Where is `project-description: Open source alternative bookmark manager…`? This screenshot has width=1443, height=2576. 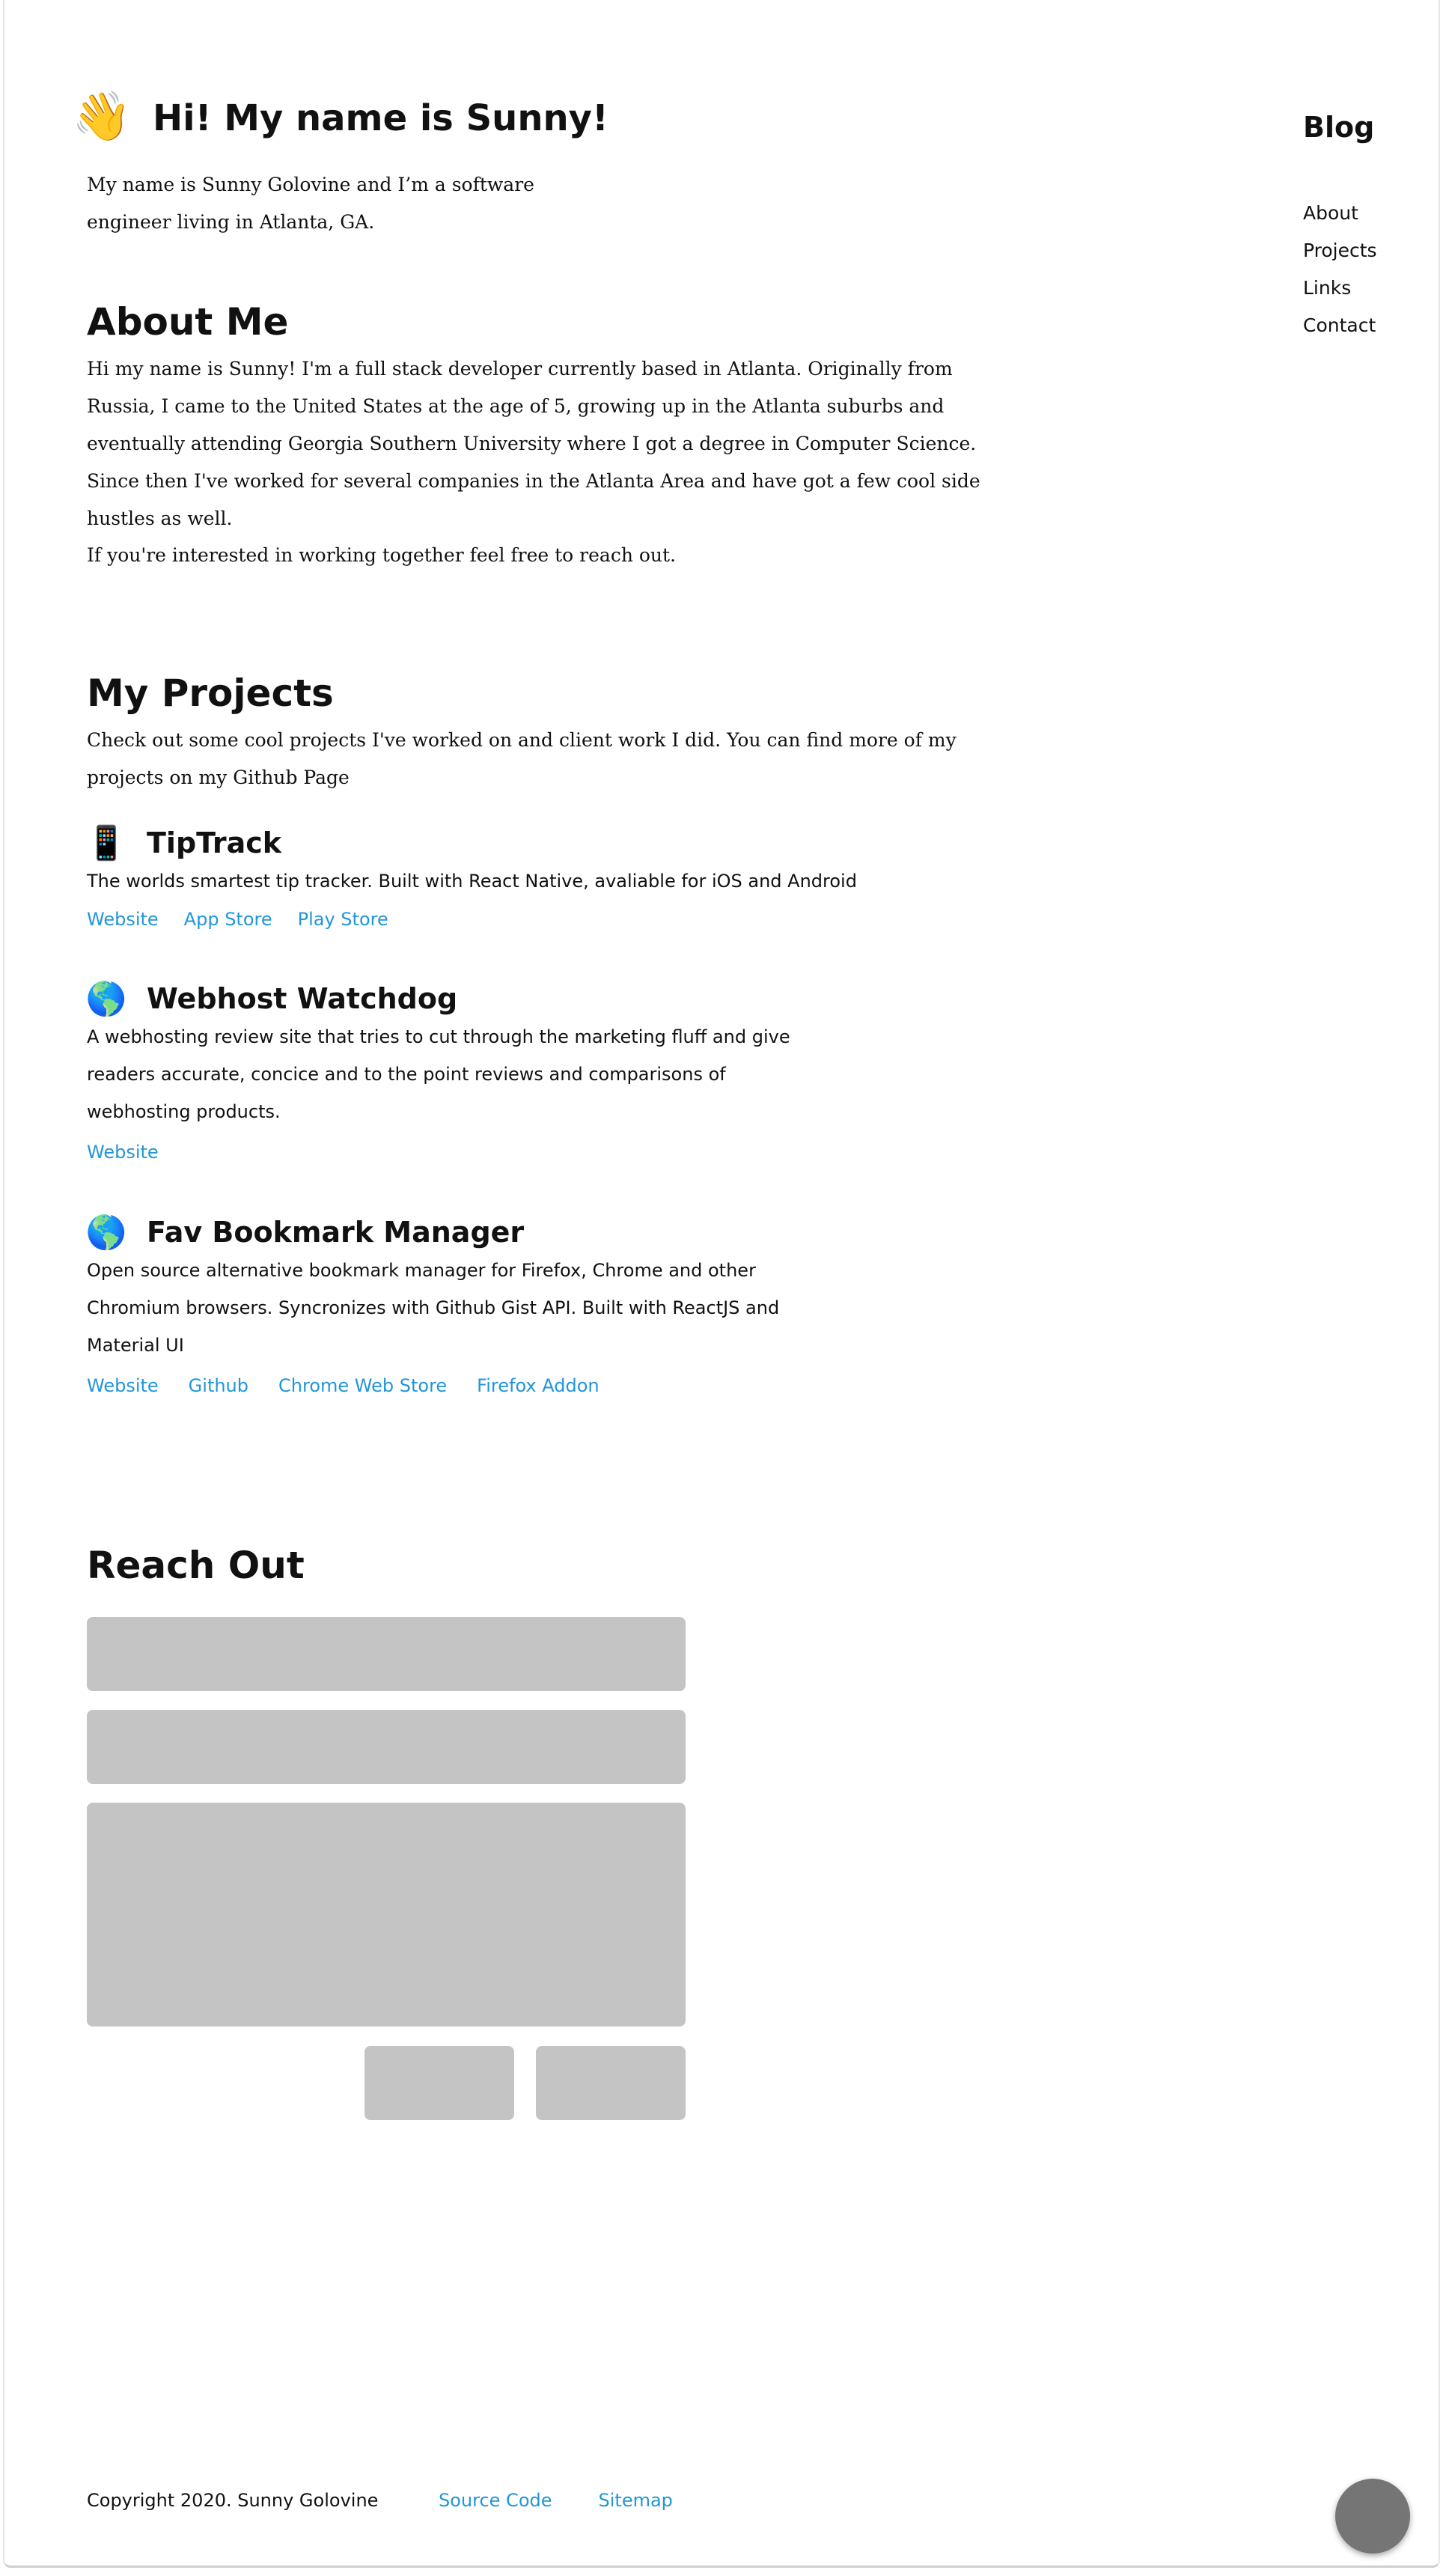
project-description: Open source alternative bookmark manager… is located at coordinates (433, 1308).